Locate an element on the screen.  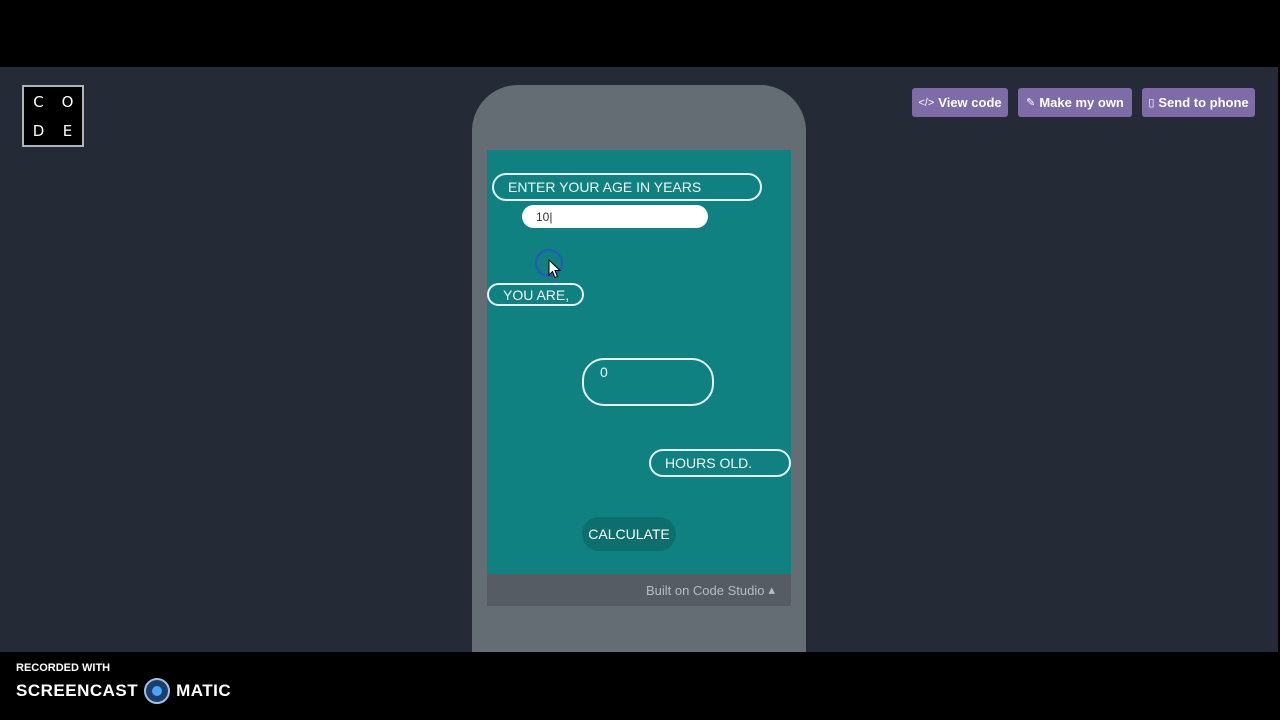
logo-letter-e: E is located at coordinates (67, 130).